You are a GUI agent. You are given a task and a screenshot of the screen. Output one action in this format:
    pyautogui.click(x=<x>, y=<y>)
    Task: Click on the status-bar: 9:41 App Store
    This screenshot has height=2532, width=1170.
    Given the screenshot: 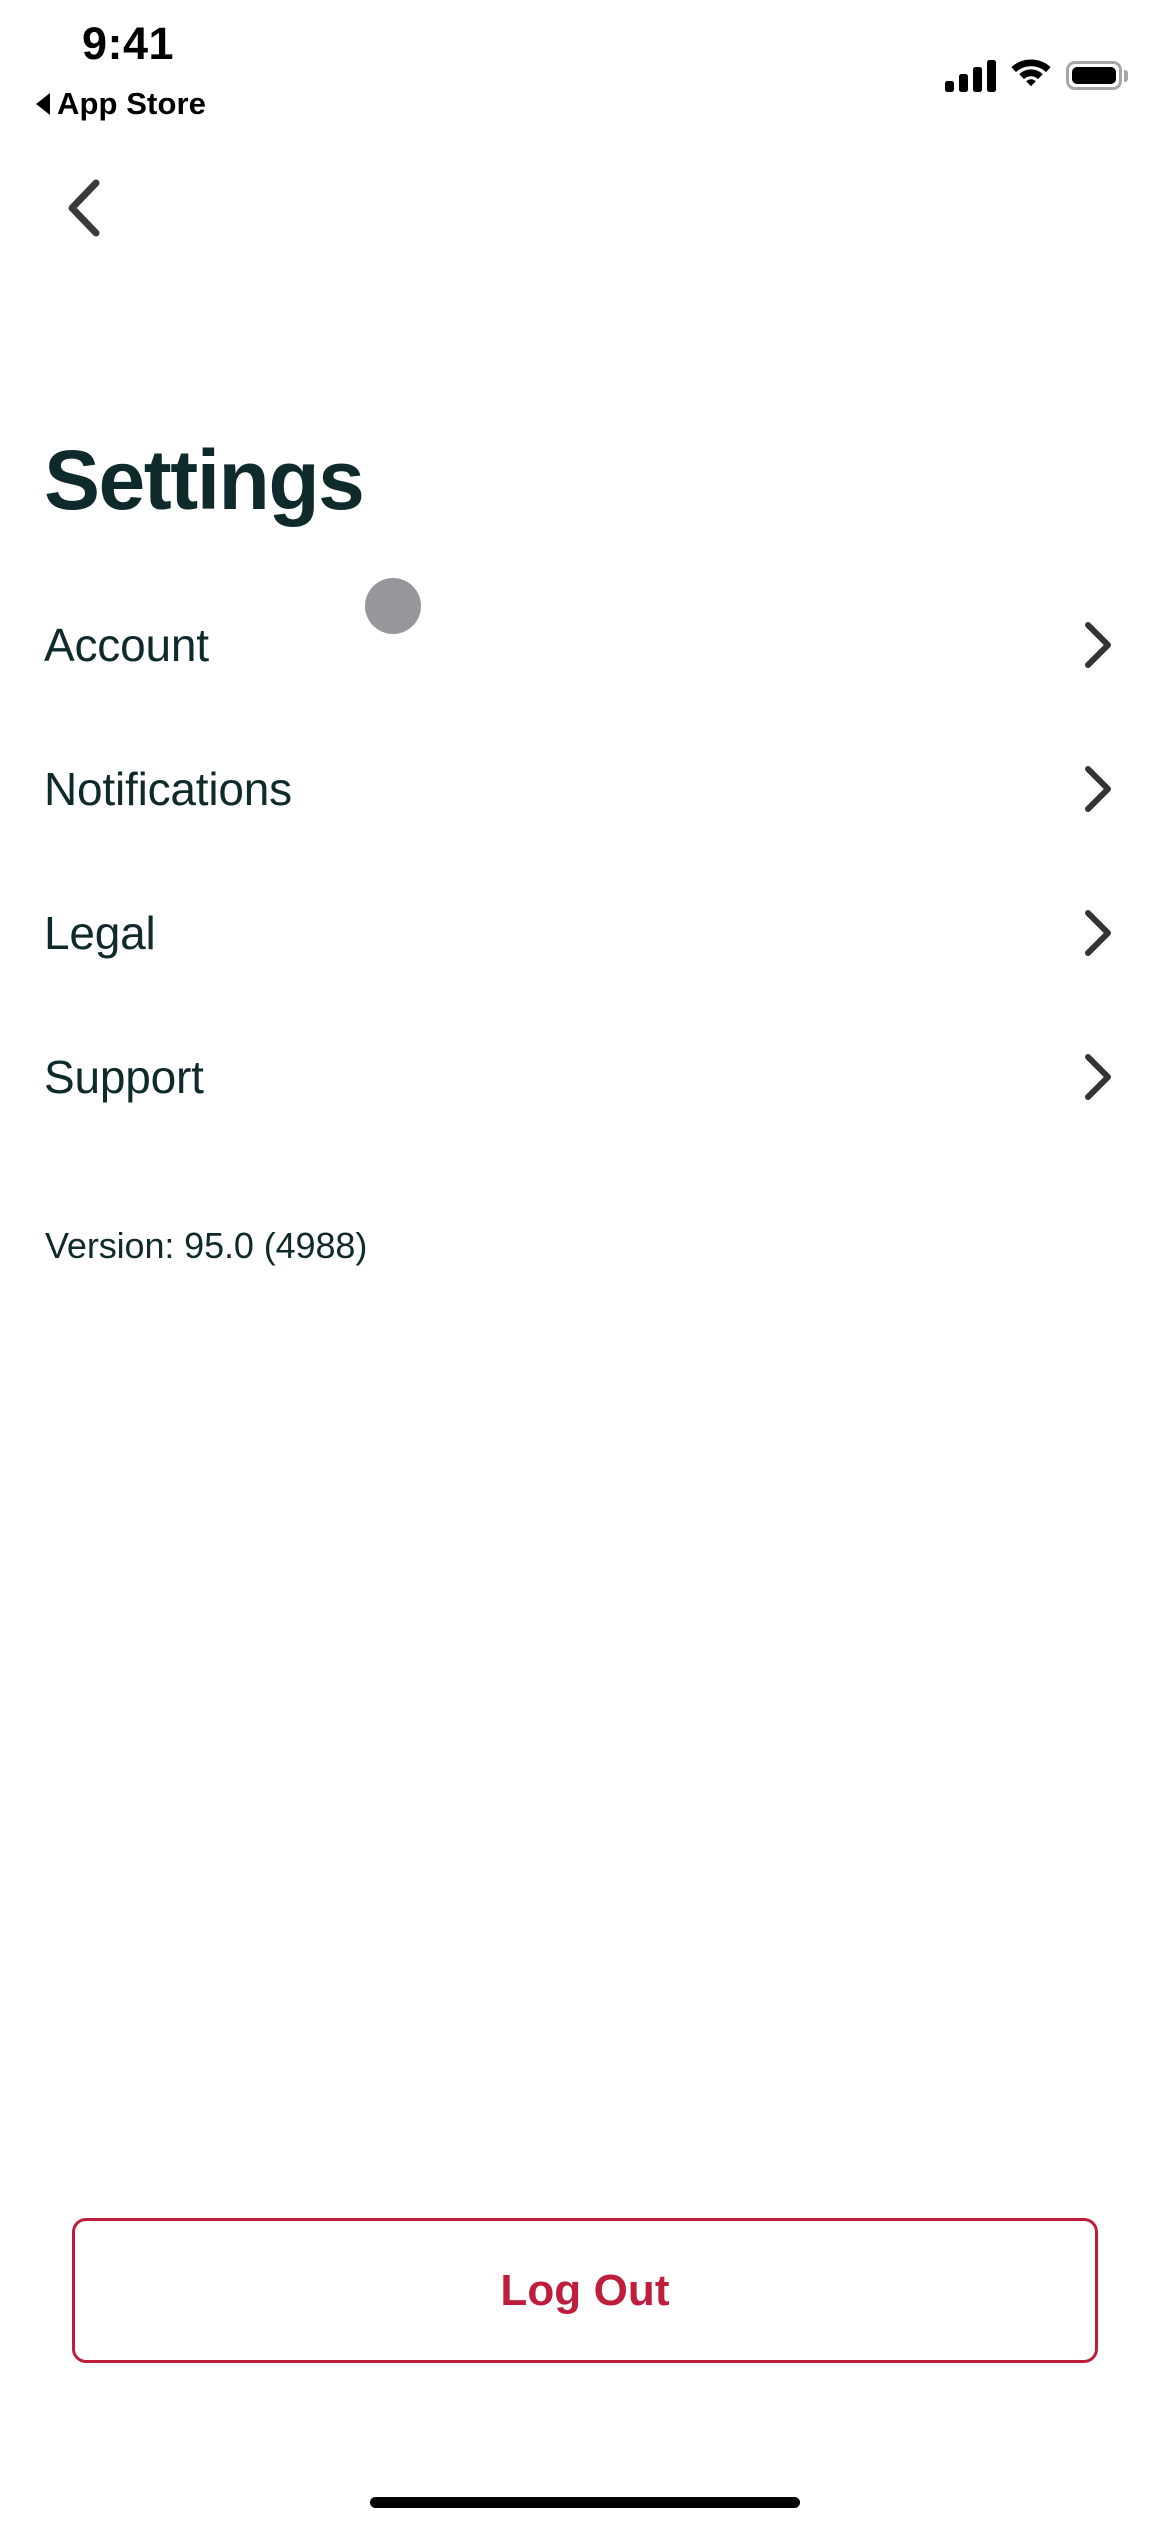 What is the action you would take?
    pyautogui.click(x=585, y=60)
    